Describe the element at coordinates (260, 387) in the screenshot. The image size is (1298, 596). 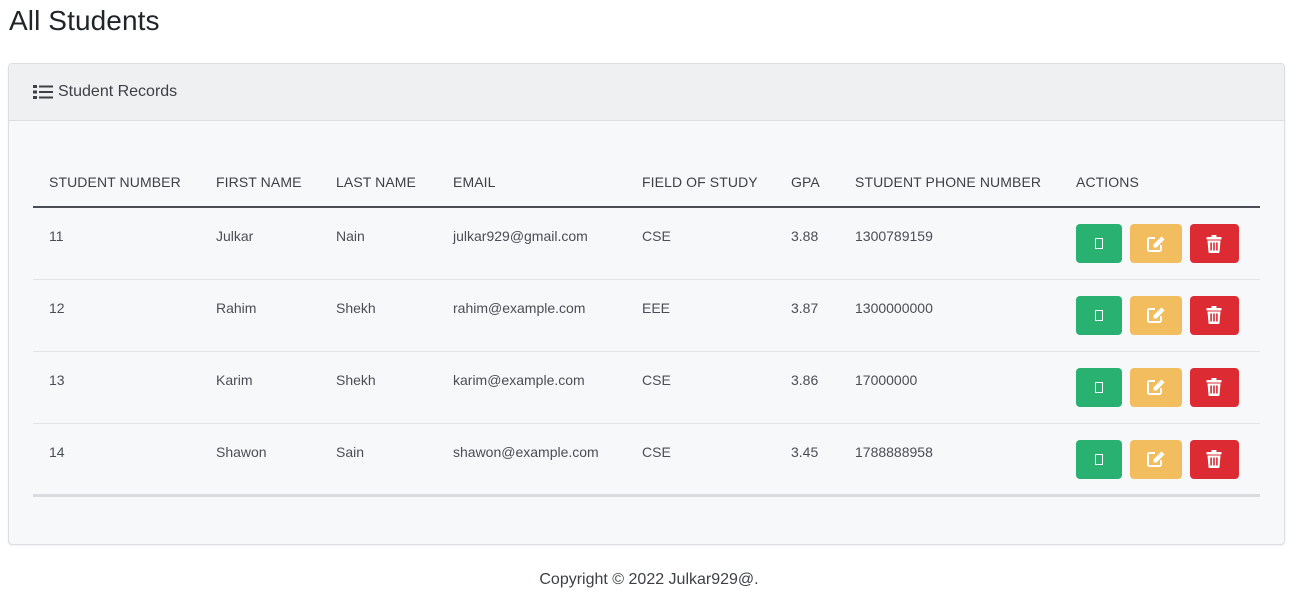
I see `cell-first-name: Karim` at that location.